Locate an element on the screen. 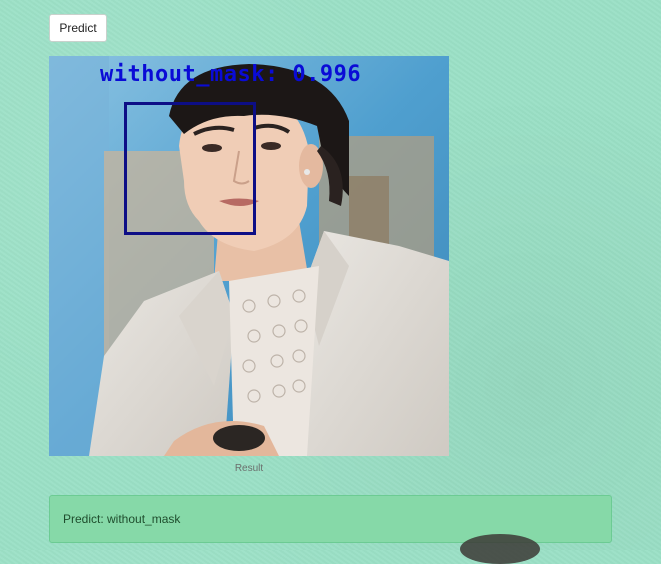 The height and width of the screenshot is (564, 661). predict-button: Predict is located at coordinates (78, 28).